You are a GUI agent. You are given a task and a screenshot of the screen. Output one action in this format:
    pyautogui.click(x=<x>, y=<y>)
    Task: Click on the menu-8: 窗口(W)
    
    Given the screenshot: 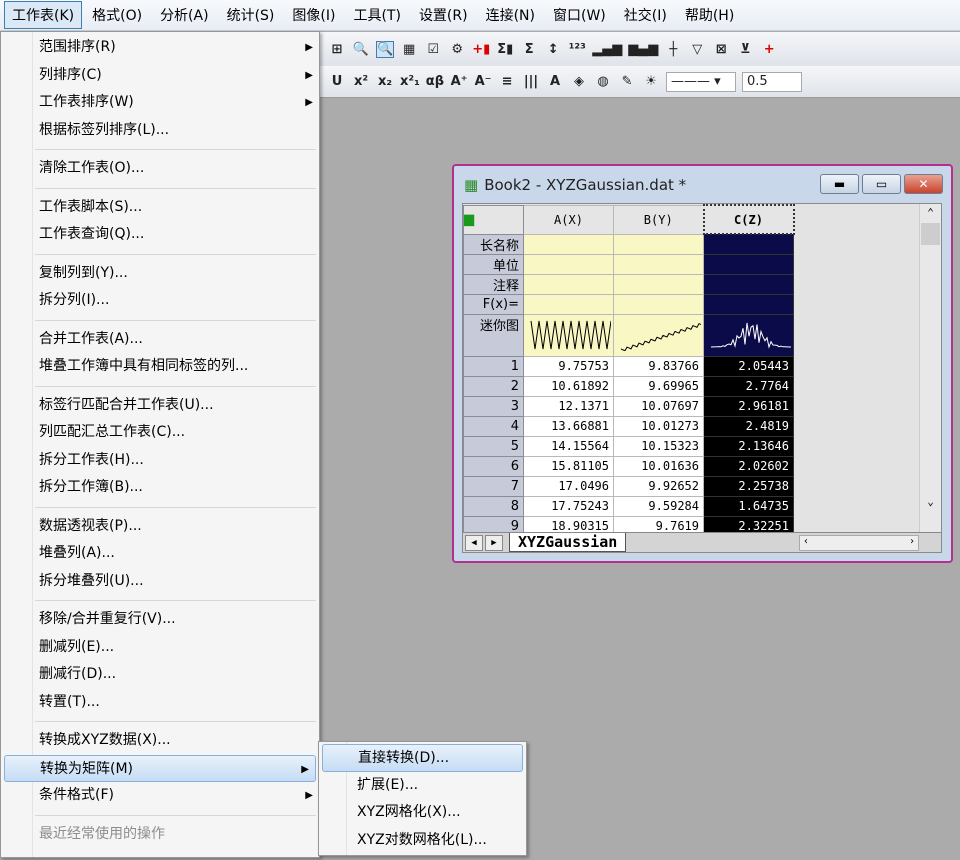 What is the action you would take?
    pyautogui.click(x=579, y=15)
    